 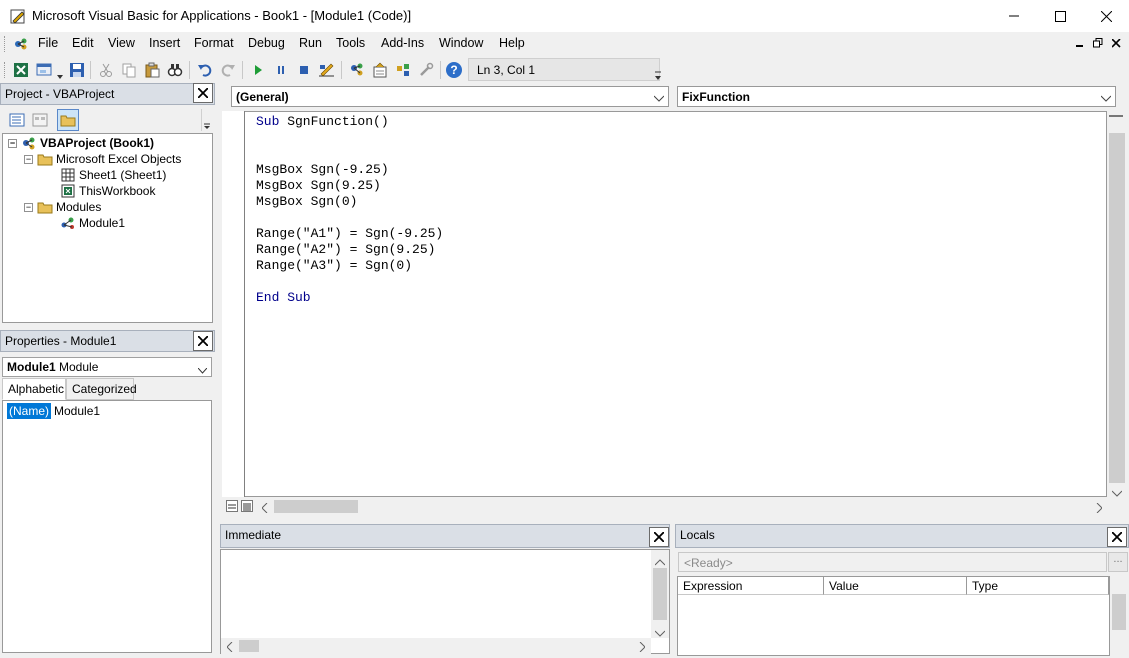 I want to click on object-browser-icon, so click(x=403, y=70).